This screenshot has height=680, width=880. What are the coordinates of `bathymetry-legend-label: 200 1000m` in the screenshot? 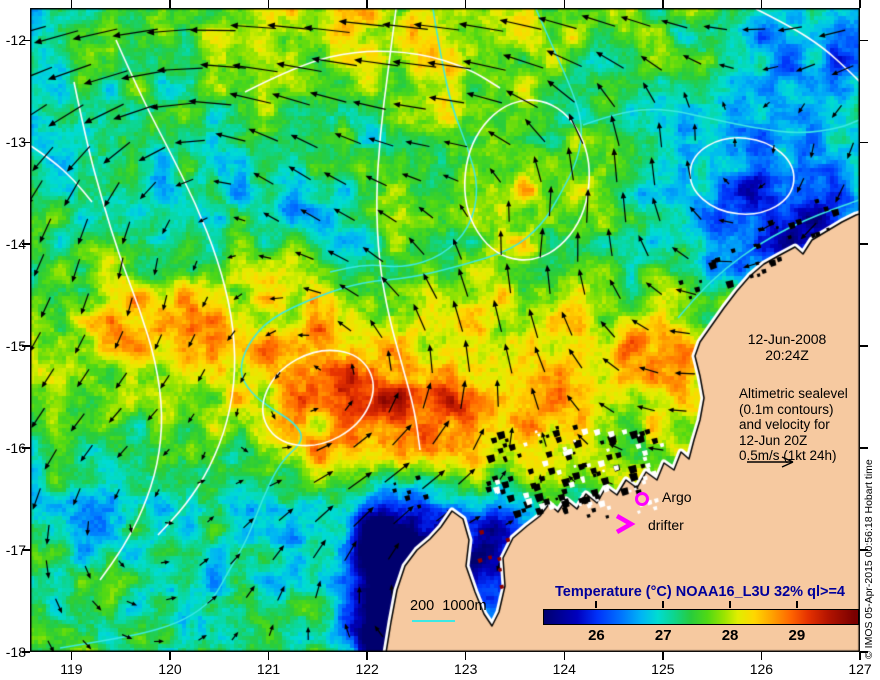 It's located at (448, 606).